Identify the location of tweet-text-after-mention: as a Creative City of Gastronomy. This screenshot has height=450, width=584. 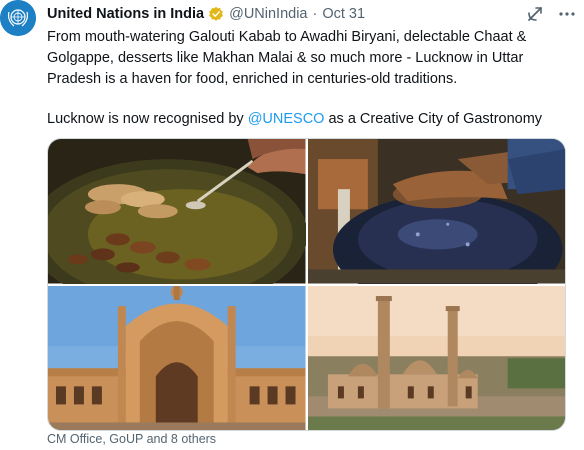
(433, 119).